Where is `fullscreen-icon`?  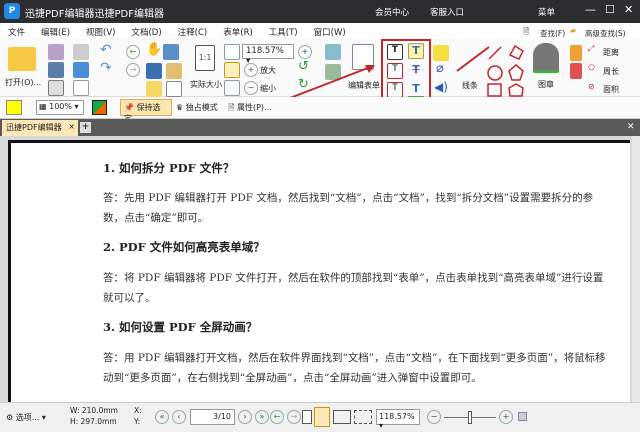
fullscreen-icon is located at coordinates (522, 416).